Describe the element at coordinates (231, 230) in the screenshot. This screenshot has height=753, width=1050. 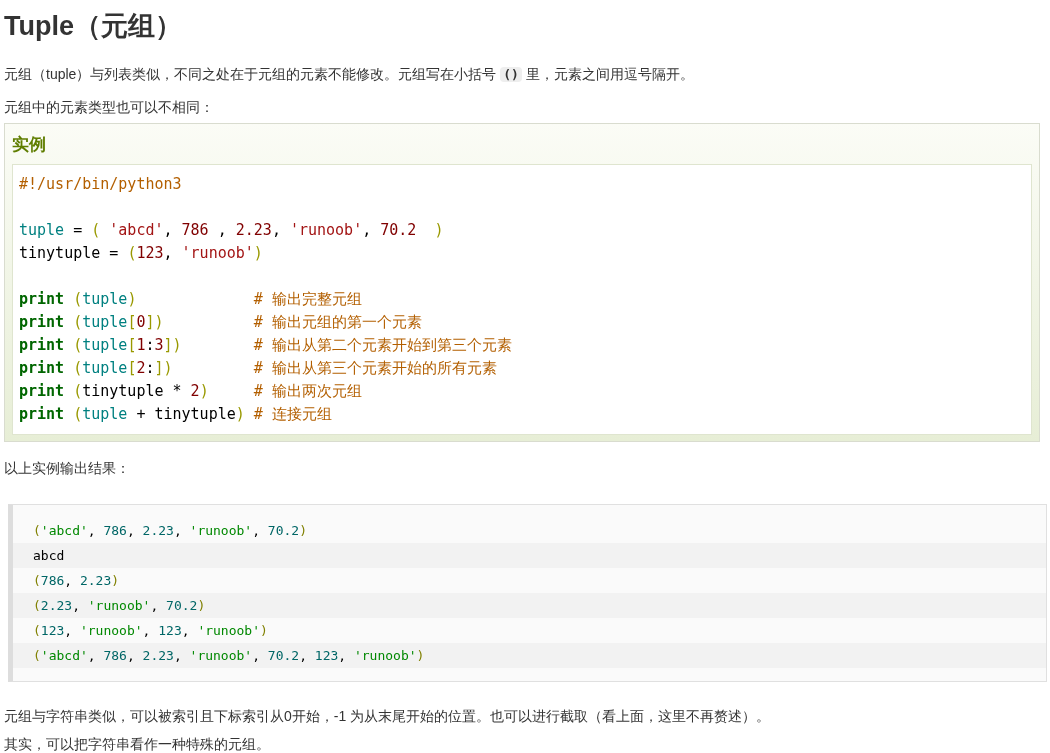
I see `code-line: tuple = ( 'abcd', 786 , 2.23, 'runoob', 70.2 )` at that location.